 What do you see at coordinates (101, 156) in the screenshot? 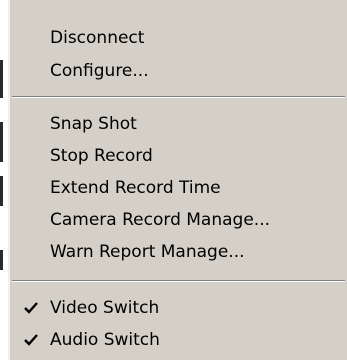
I see `menu-item-label: Stop Record` at bounding box center [101, 156].